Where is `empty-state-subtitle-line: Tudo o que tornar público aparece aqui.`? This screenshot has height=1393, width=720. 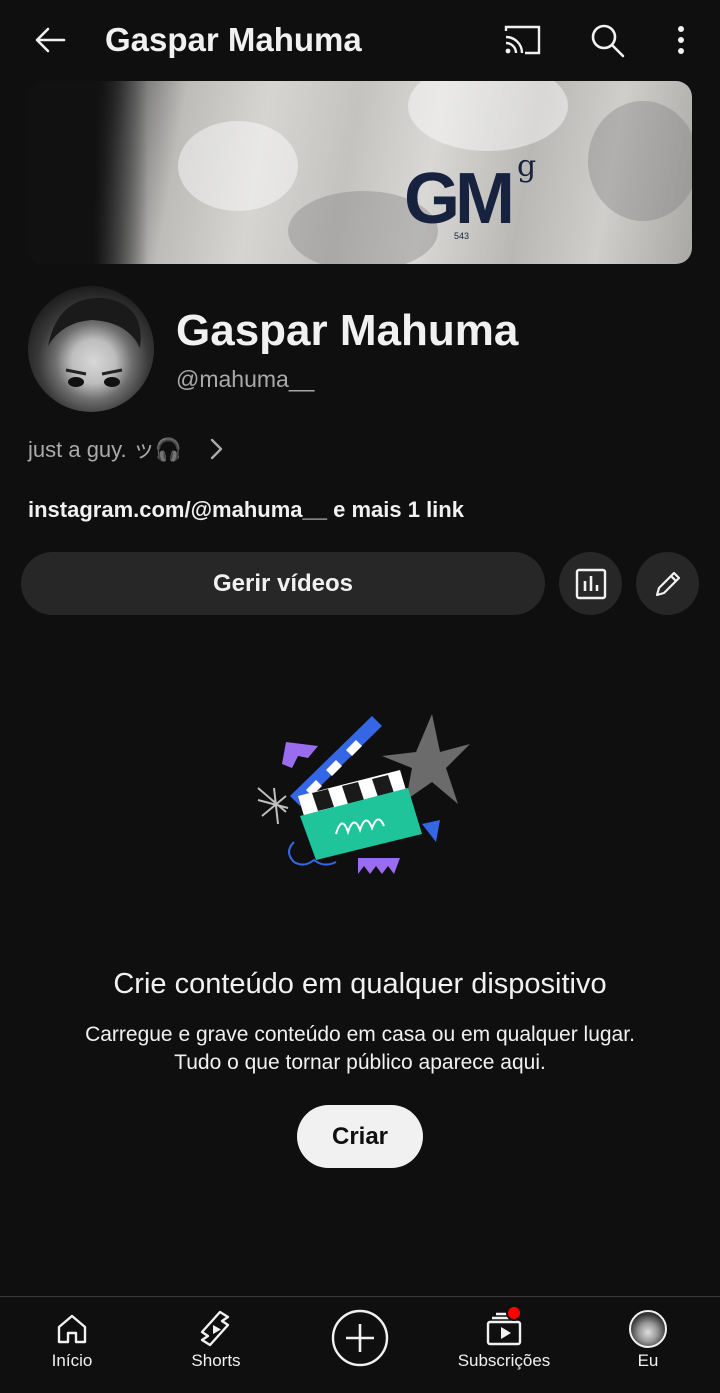 empty-state-subtitle-line: Tudo o que tornar público aparece aqui. is located at coordinates (360, 1062).